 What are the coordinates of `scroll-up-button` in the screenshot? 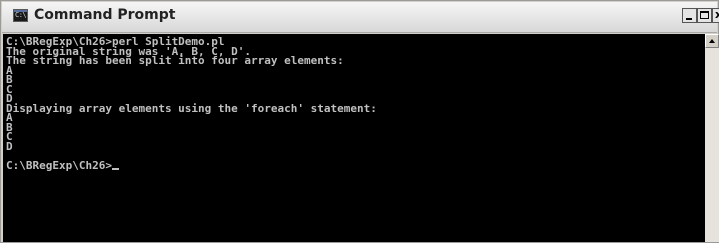 It's located at (712, 41).